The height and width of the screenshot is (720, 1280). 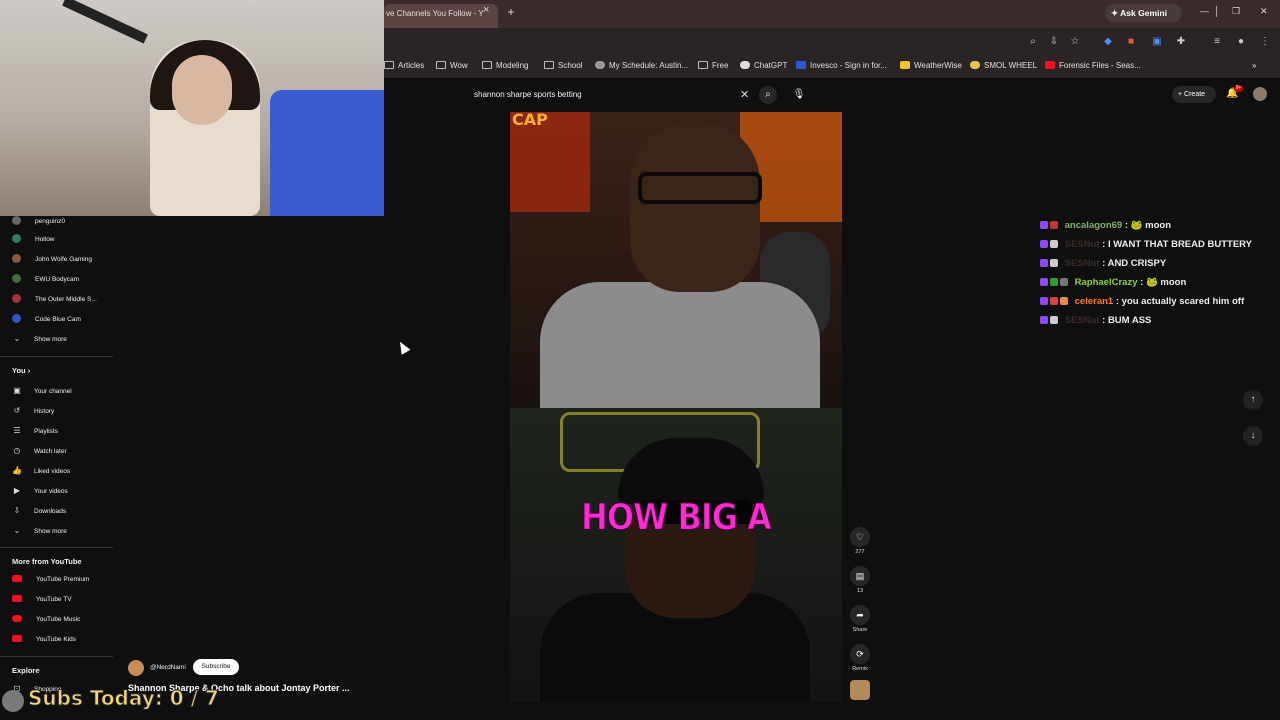 I want to click on bookmark-school: School, so click(x=563, y=65).